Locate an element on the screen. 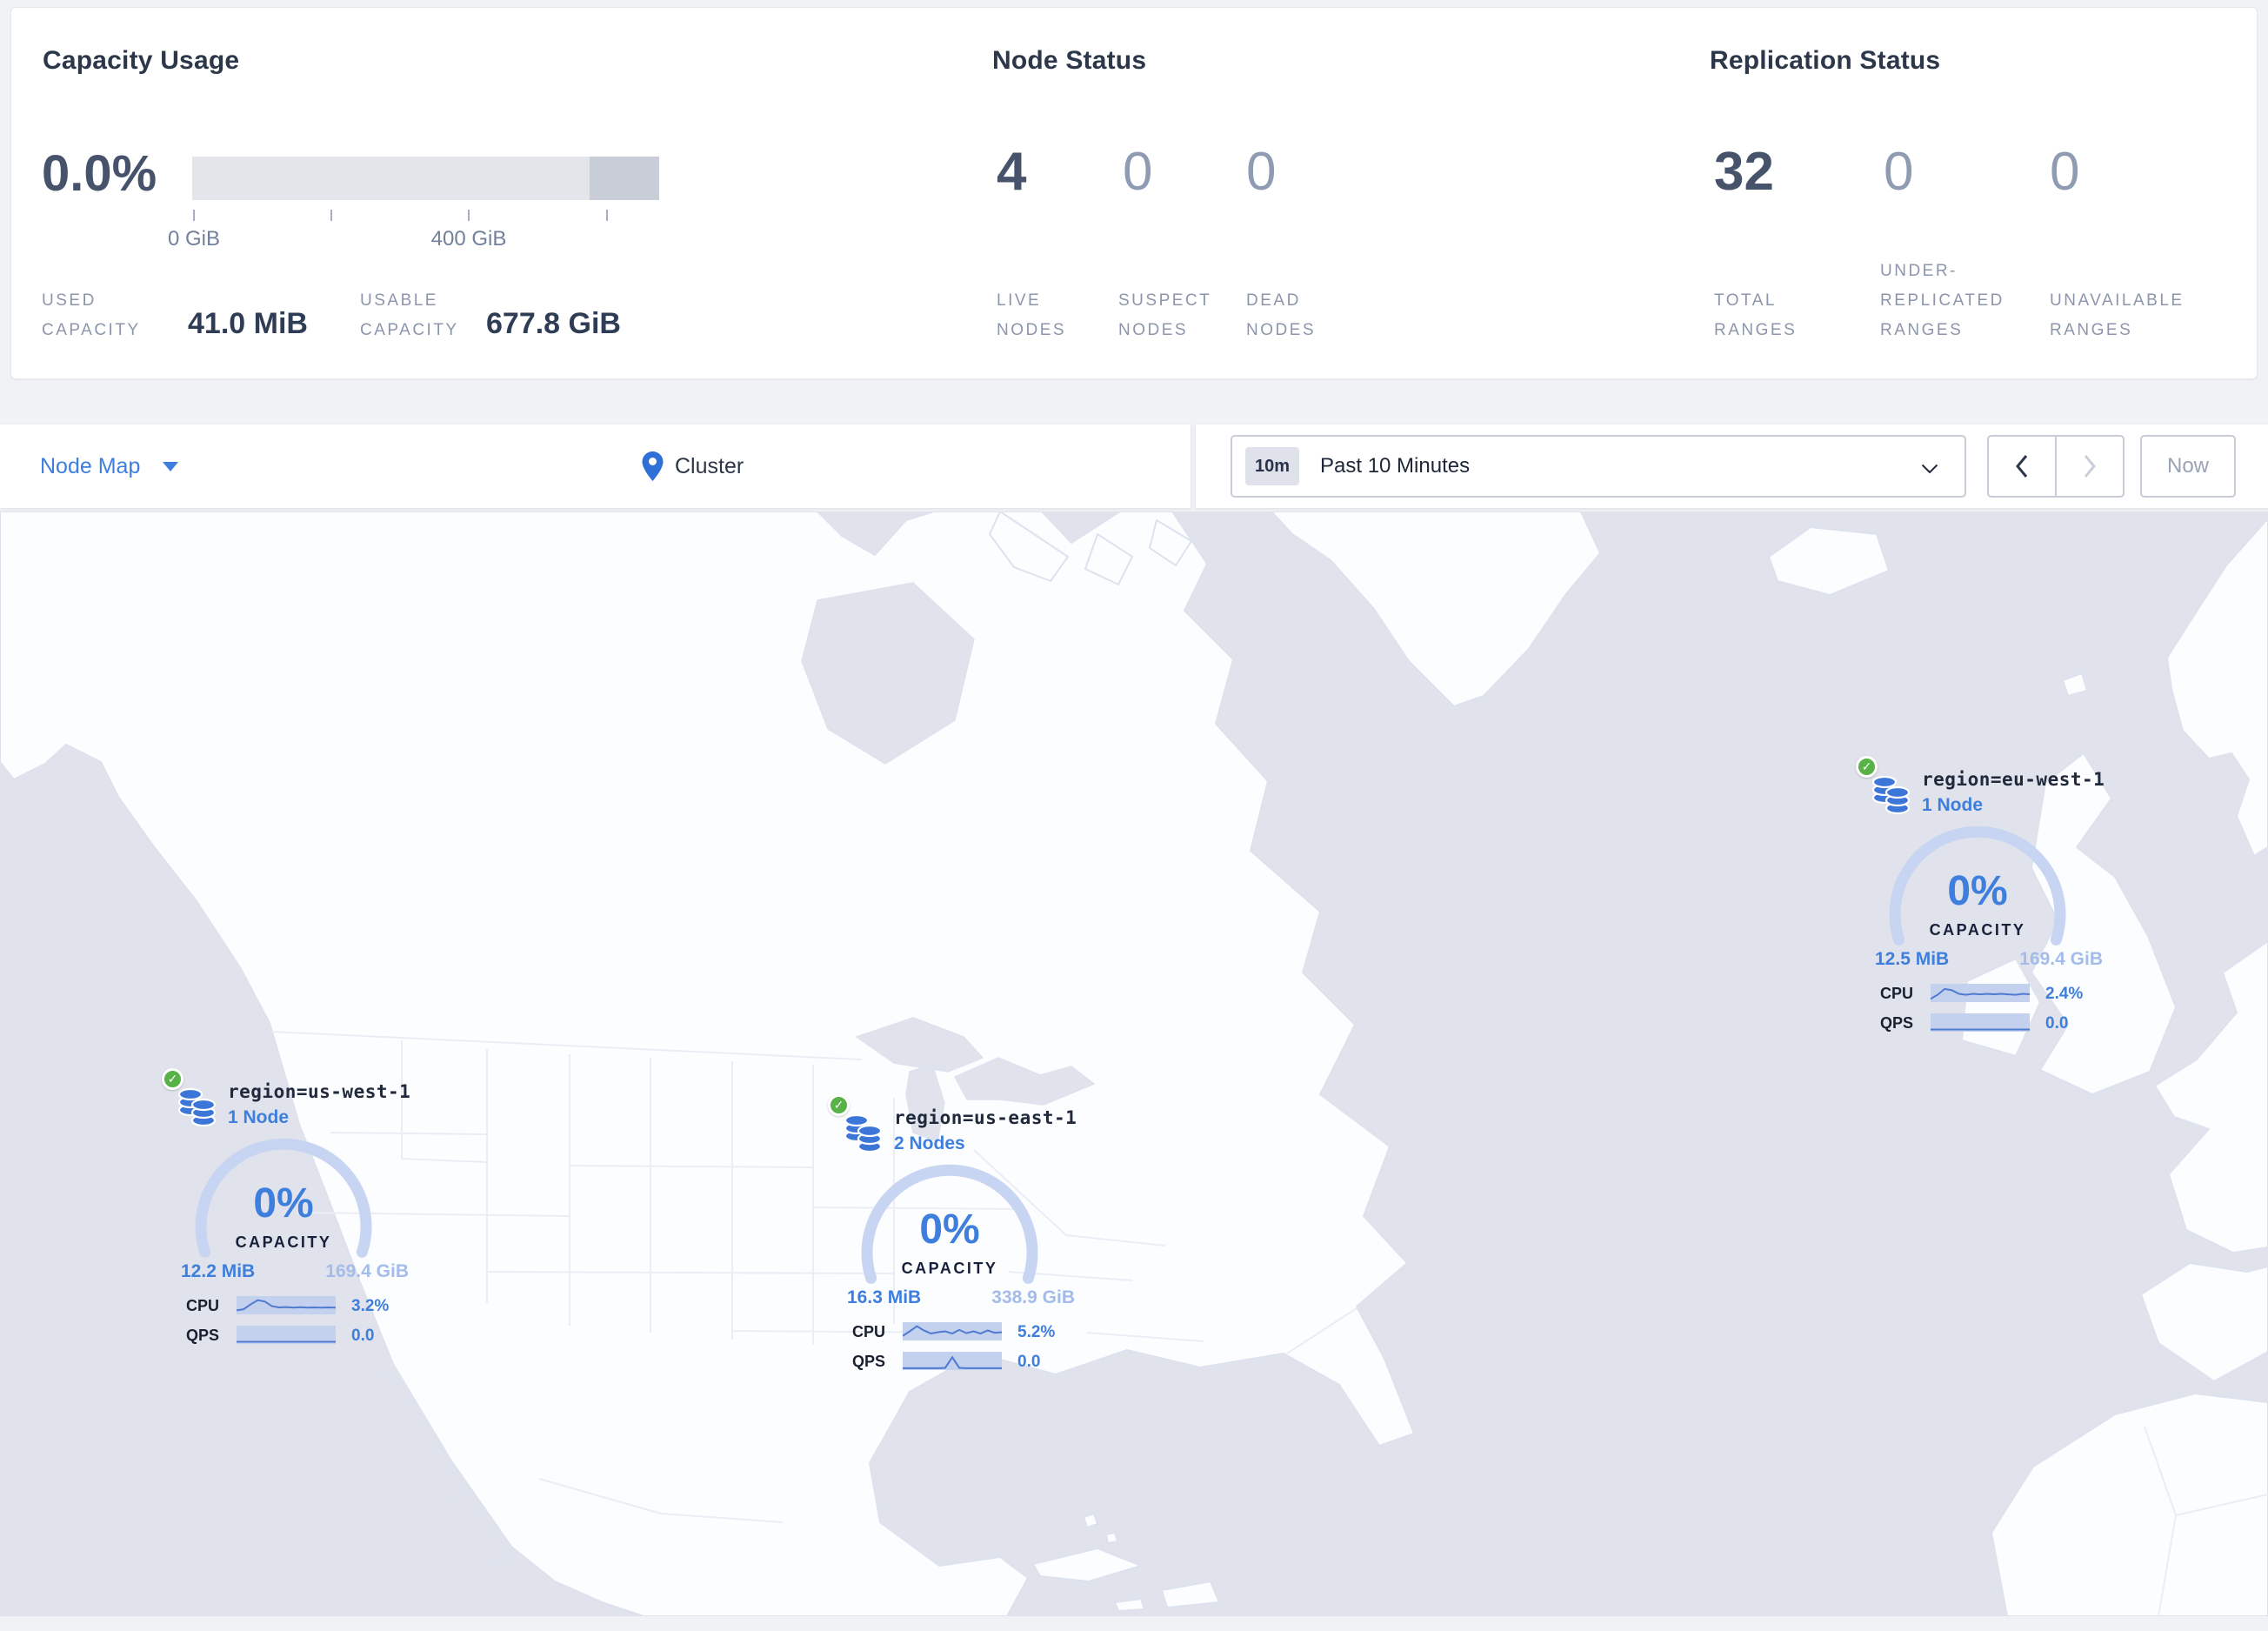  cpu-row: CPU 3.2% is located at coordinates (287, 1306).